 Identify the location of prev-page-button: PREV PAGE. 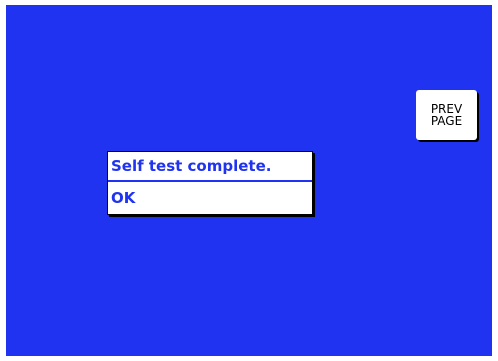
(446, 115).